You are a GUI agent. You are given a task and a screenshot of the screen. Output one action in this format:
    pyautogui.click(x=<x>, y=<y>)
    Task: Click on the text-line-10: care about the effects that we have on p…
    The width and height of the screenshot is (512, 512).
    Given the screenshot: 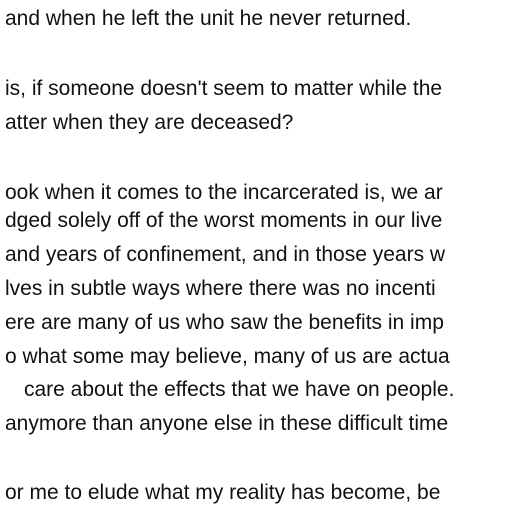 What is the action you would take?
    pyautogui.click(x=239, y=389)
    